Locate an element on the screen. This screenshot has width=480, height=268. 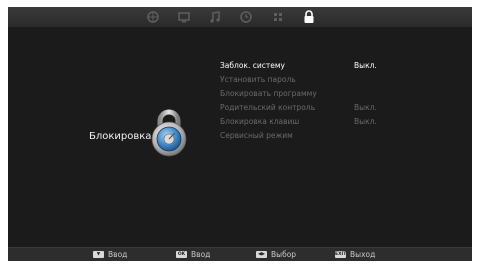
ok-key-icon: OK is located at coordinates (181, 254).